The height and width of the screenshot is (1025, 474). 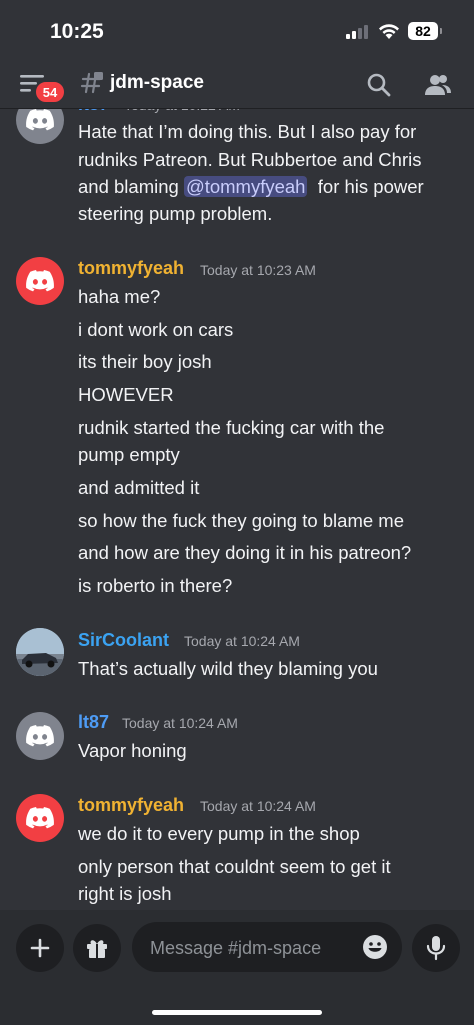 I want to click on plus-icon, so click(x=40, y=948).